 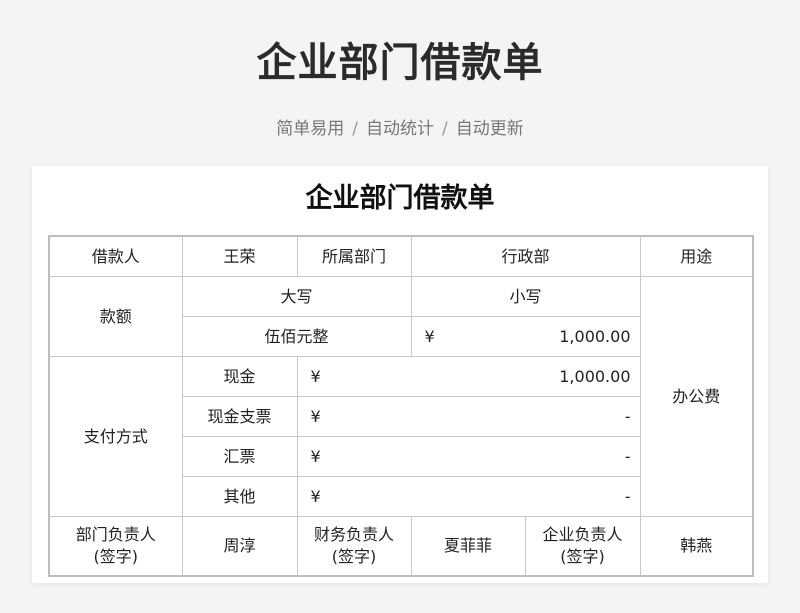 What do you see at coordinates (239, 546) in the screenshot?
I see `dept-head-signature: 周淳` at bounding box center [239, 546].